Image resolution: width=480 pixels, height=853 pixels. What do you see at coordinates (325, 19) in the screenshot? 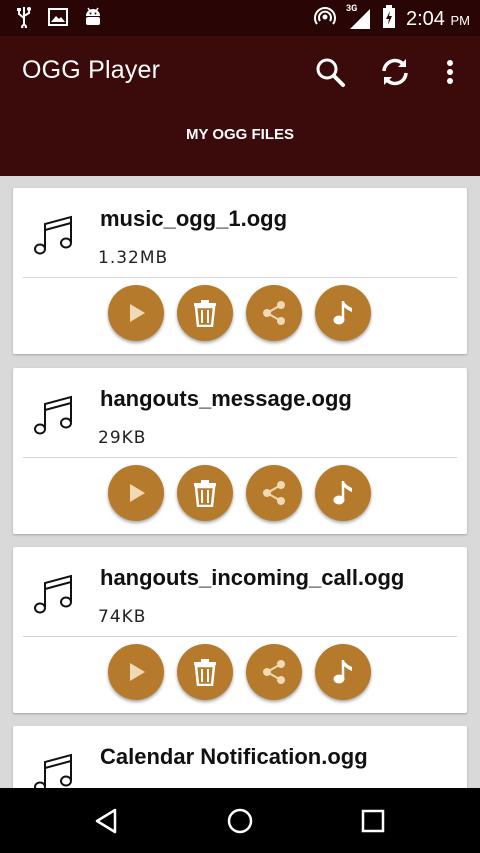
I see `hotspot-icon` at bounding box center [325, 19].